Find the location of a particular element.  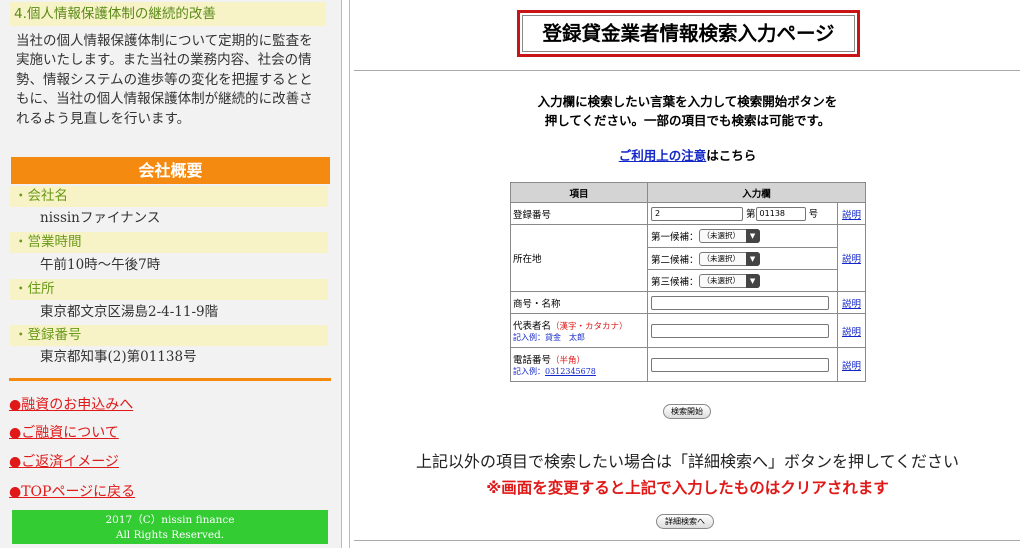

rep-name-example: 記入例：貸金 太郎 is located at coordinates (549, 337).